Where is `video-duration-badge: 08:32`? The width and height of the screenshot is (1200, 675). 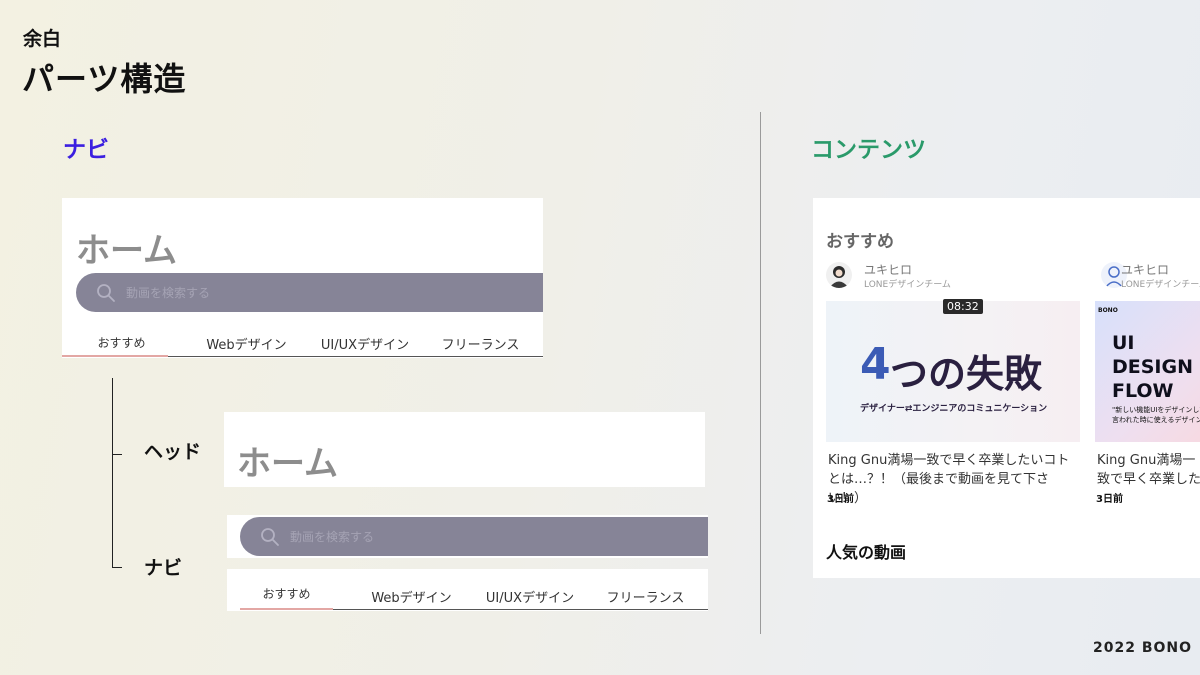 video-duration-badge: 08:32 is located at coordinates (963, 306).